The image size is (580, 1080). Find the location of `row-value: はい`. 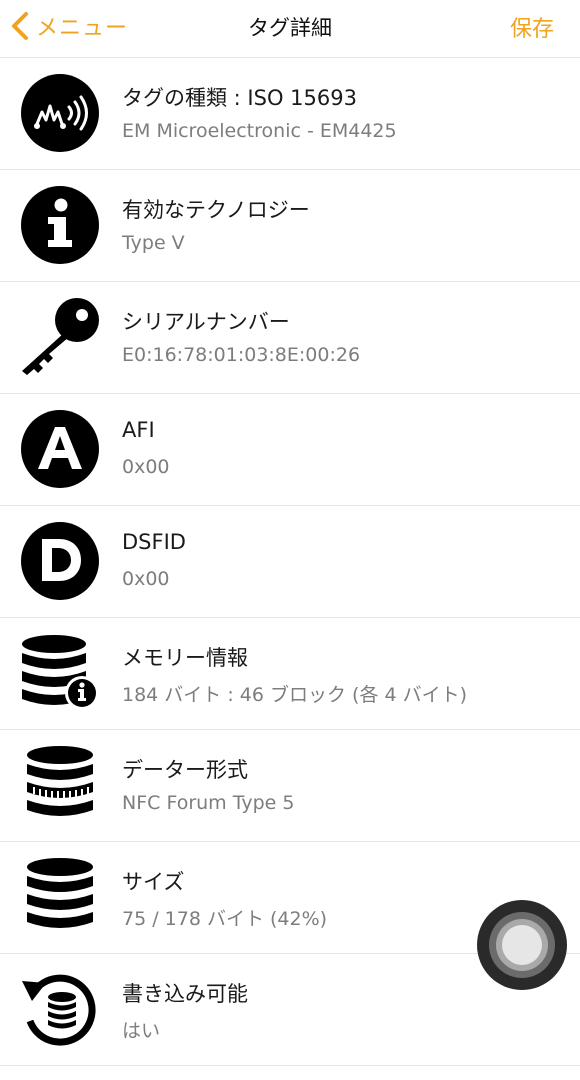

row-value: はい is located at coordinates (141, 1031).